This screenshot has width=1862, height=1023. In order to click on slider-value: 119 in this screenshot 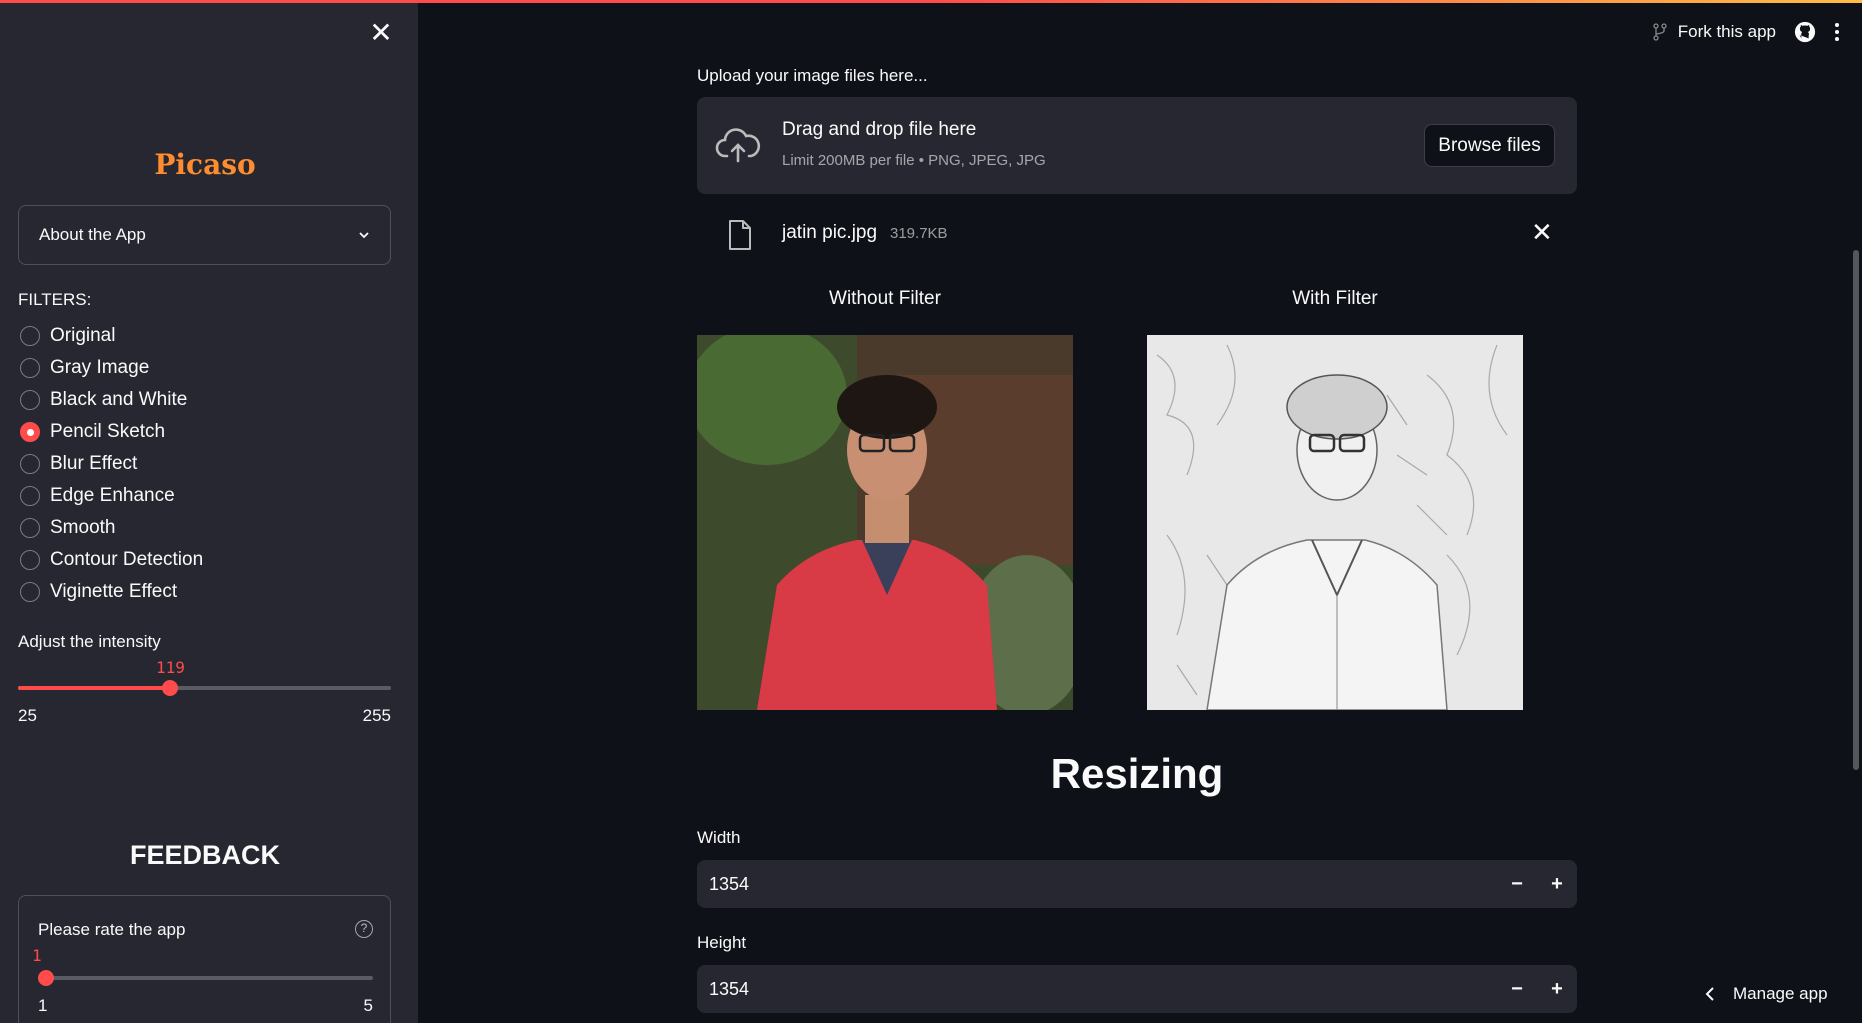, I will do `click(170, 667)`.